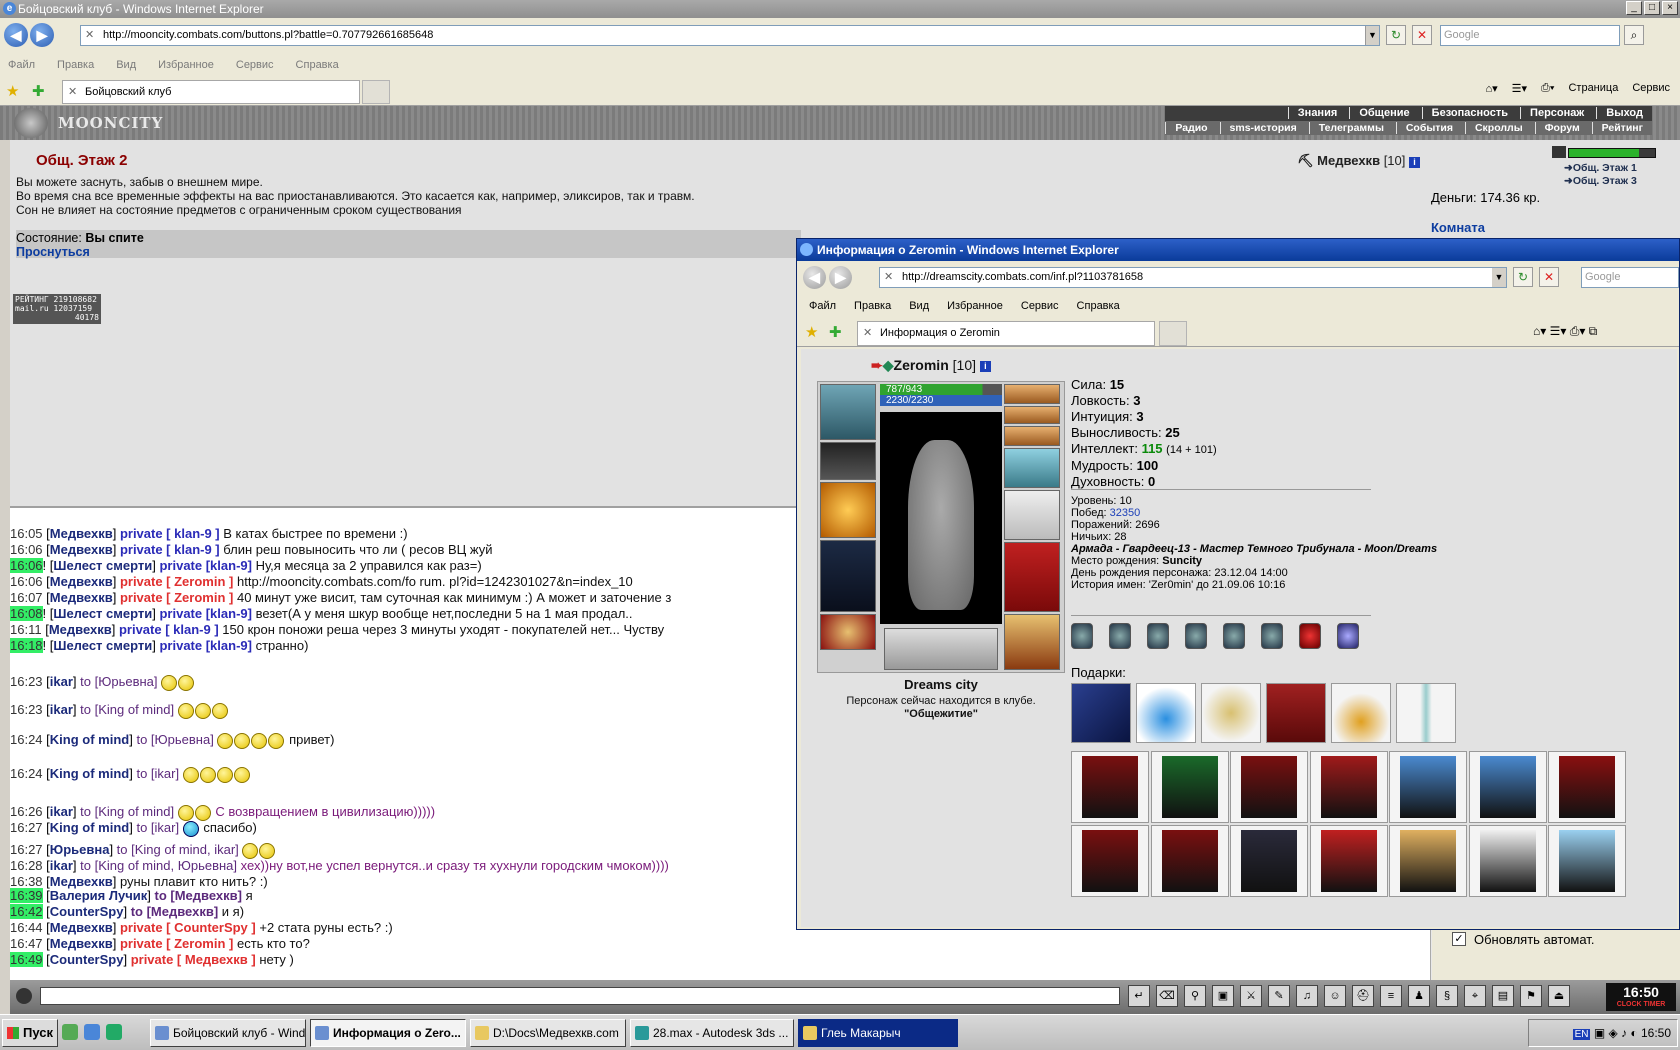  What do you see at coordinates (186, 65) in the screenshot?
I see `menu-favorites: Избранное` at bounding box center [186, 65].